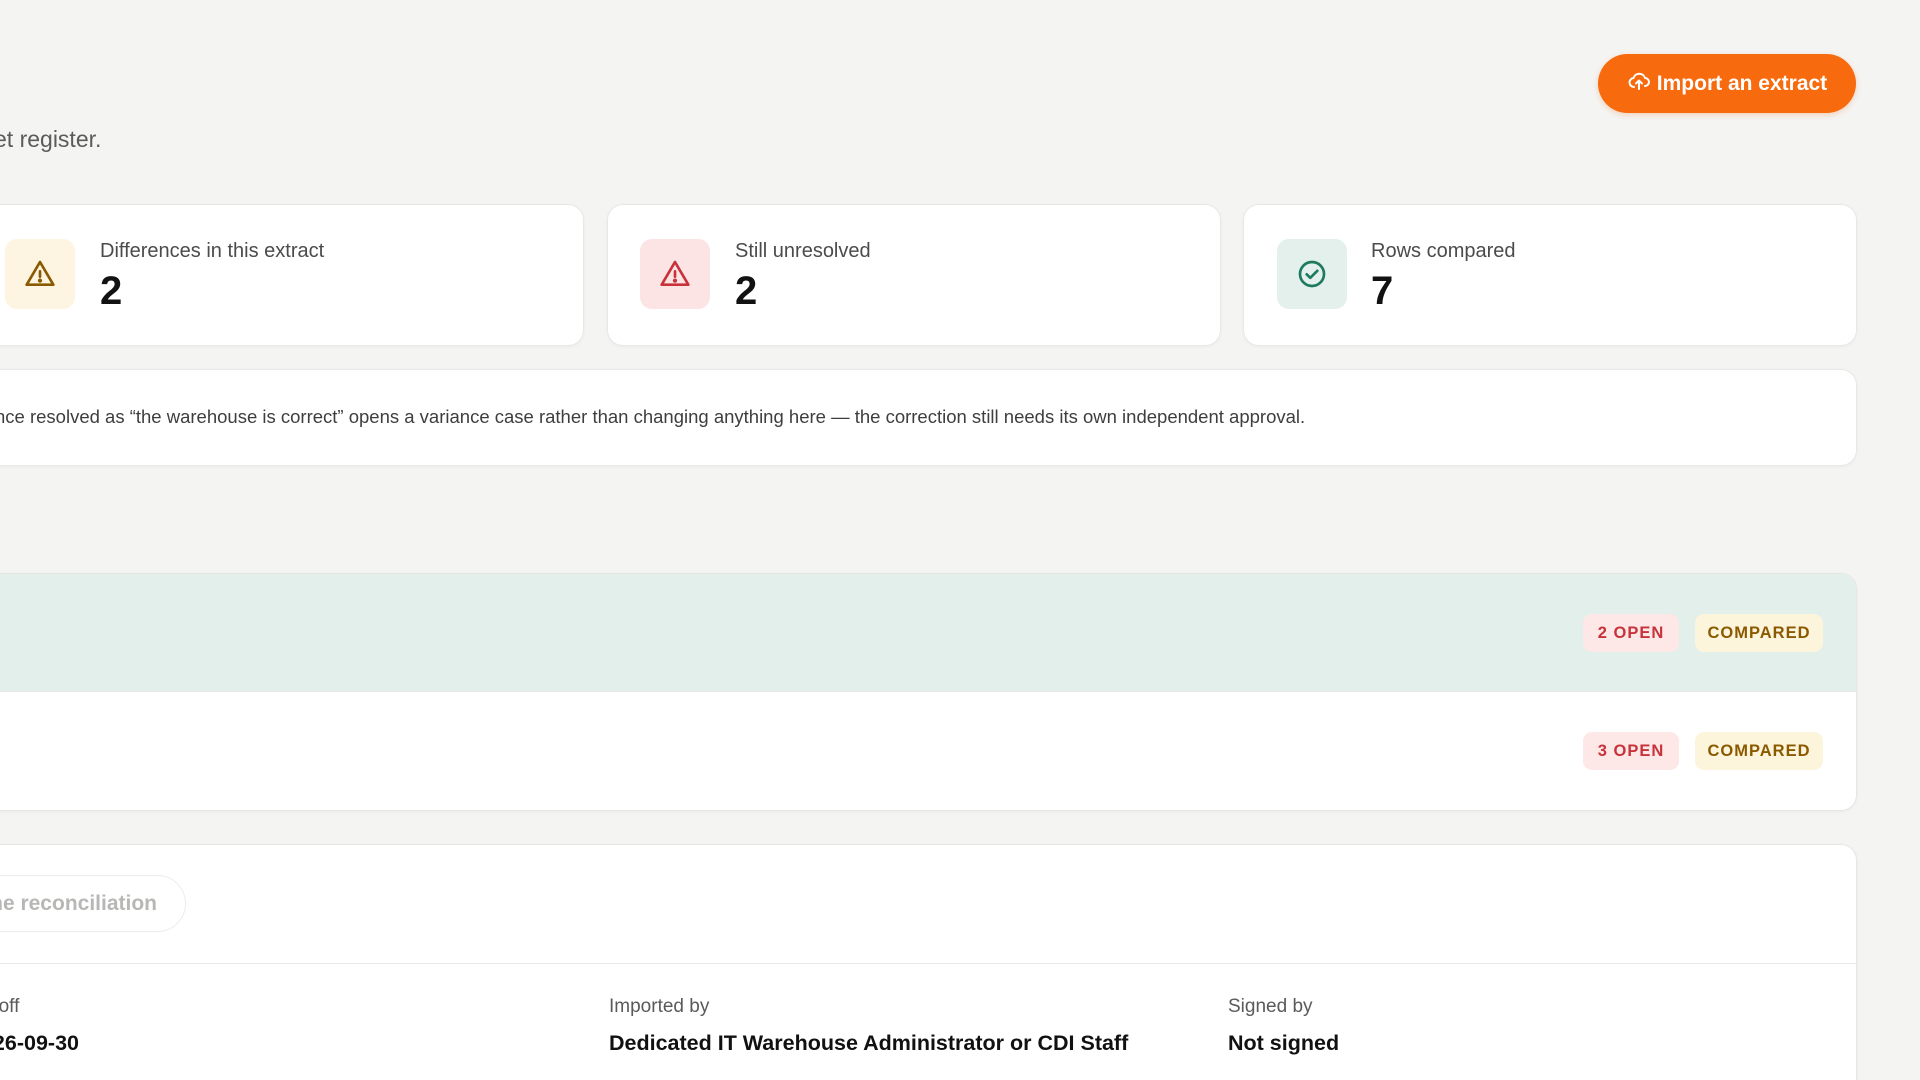 The width and height of the screenshot is (1920, 1080). Describe the element at coordinates (803, 251) in the screenshot. I see `stat-label: Still unresolved` at that location.